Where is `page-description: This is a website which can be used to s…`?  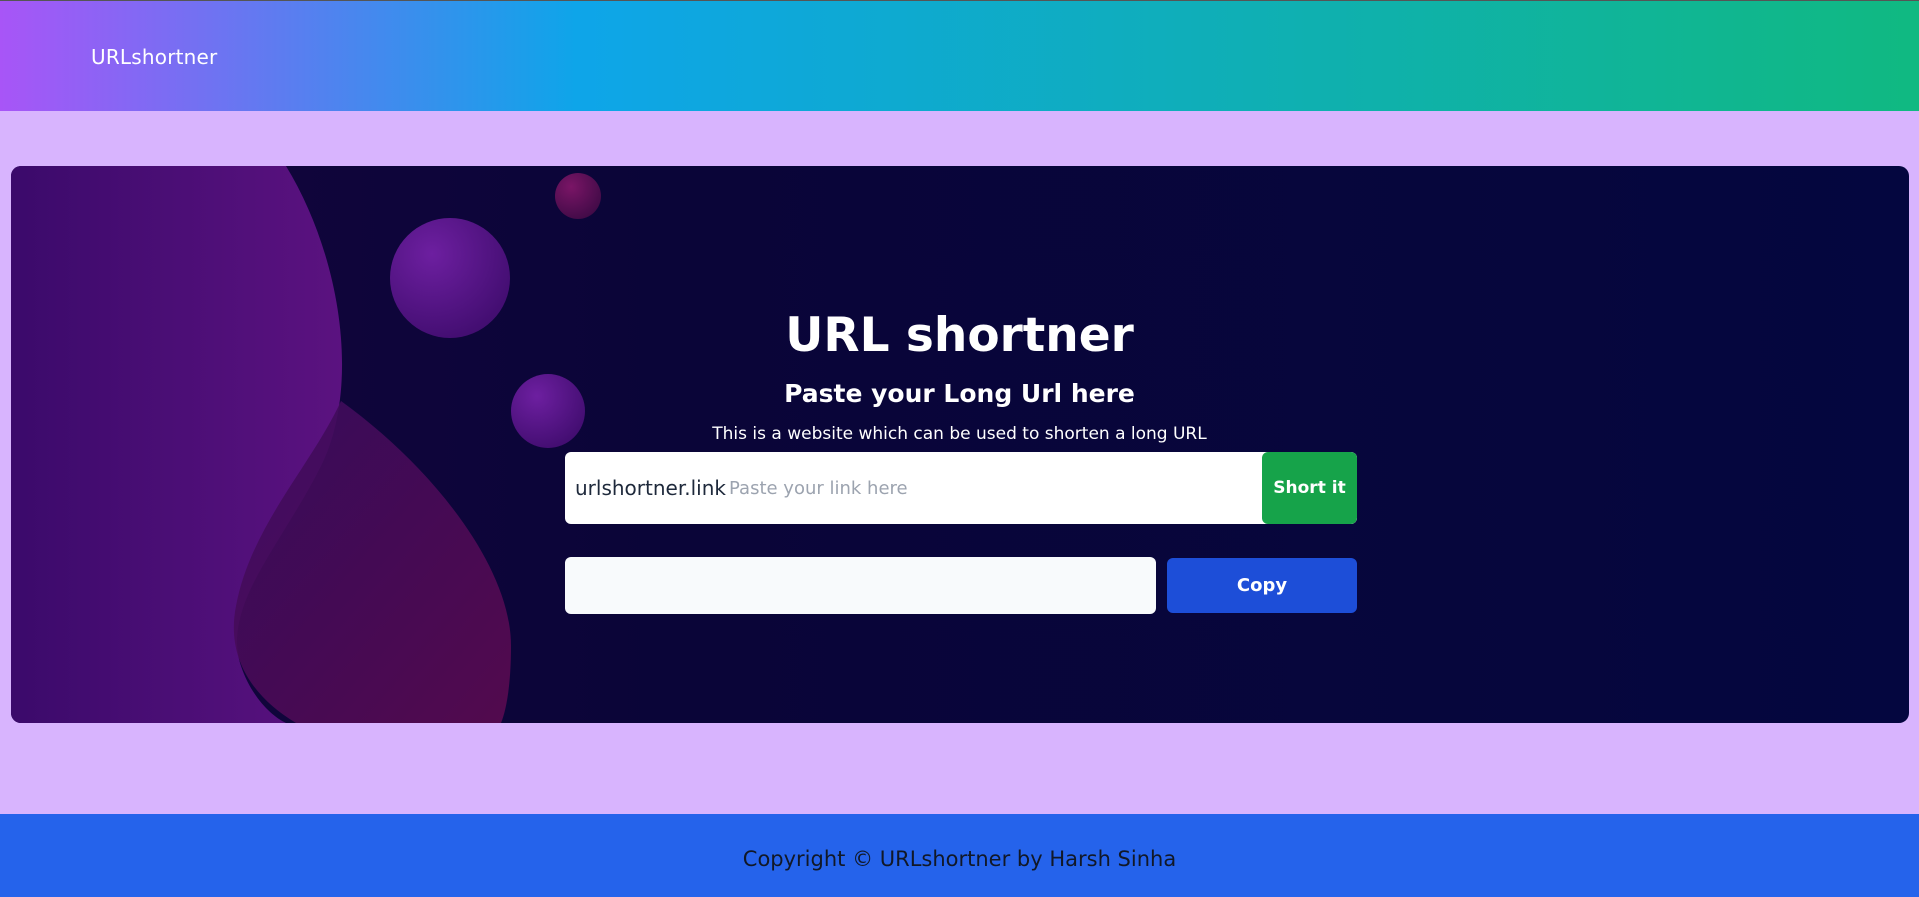
page-description: This is a website which can be used to s… is located at coordinates (959, 434).